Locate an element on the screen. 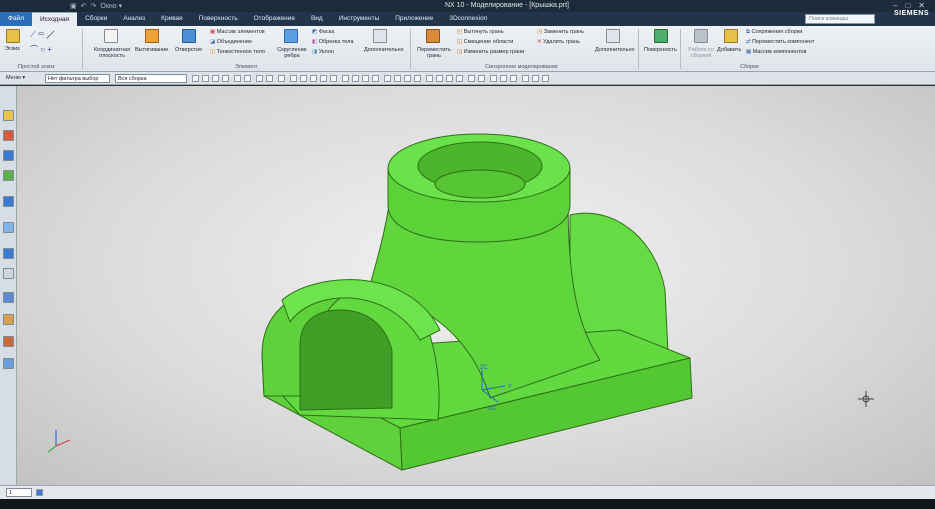 The width and height of the screenshot is (935, 509). status-spinner: 1 is located at coordinates (19, 492).